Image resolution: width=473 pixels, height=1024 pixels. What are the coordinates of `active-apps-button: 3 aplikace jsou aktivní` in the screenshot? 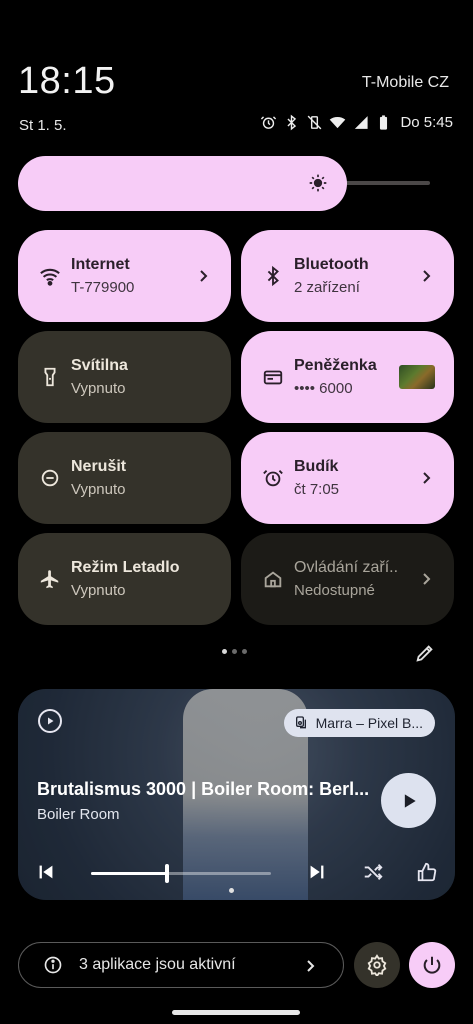 It's located at (181, 965).